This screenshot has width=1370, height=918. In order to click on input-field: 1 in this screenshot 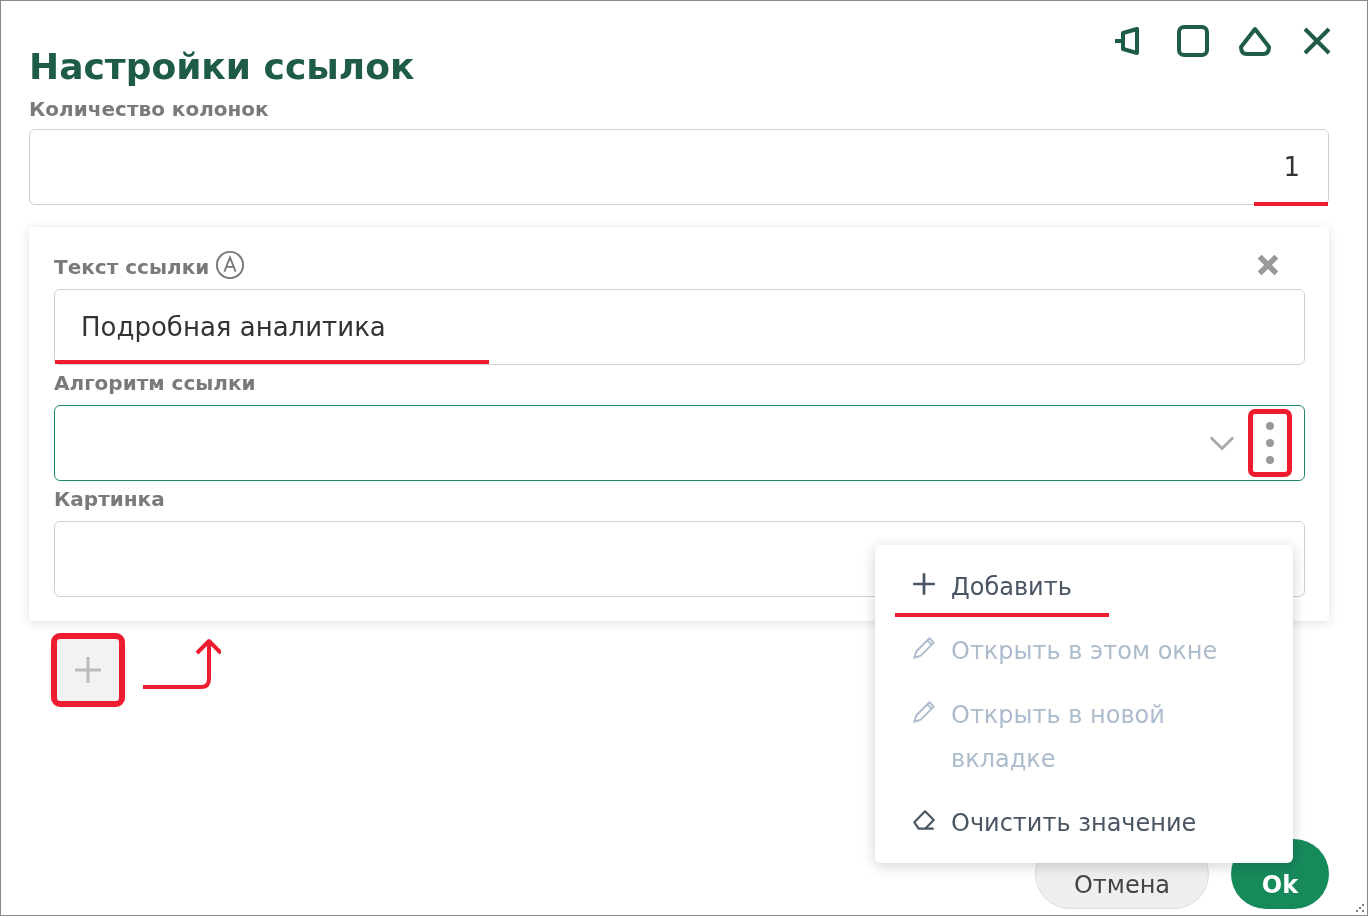, I will do `click(679, 167)`.